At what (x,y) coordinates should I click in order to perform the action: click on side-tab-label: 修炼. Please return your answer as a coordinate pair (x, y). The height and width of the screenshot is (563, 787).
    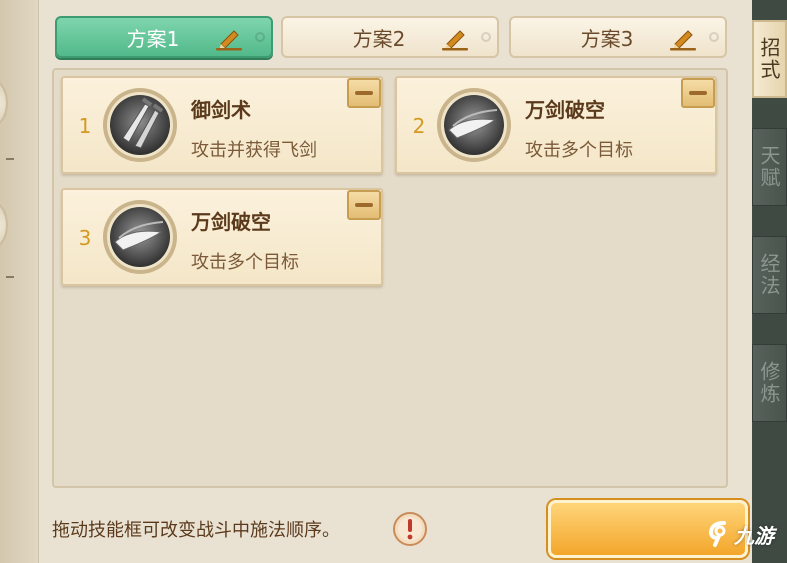
    Looking at the image, I should click on (769, 383).